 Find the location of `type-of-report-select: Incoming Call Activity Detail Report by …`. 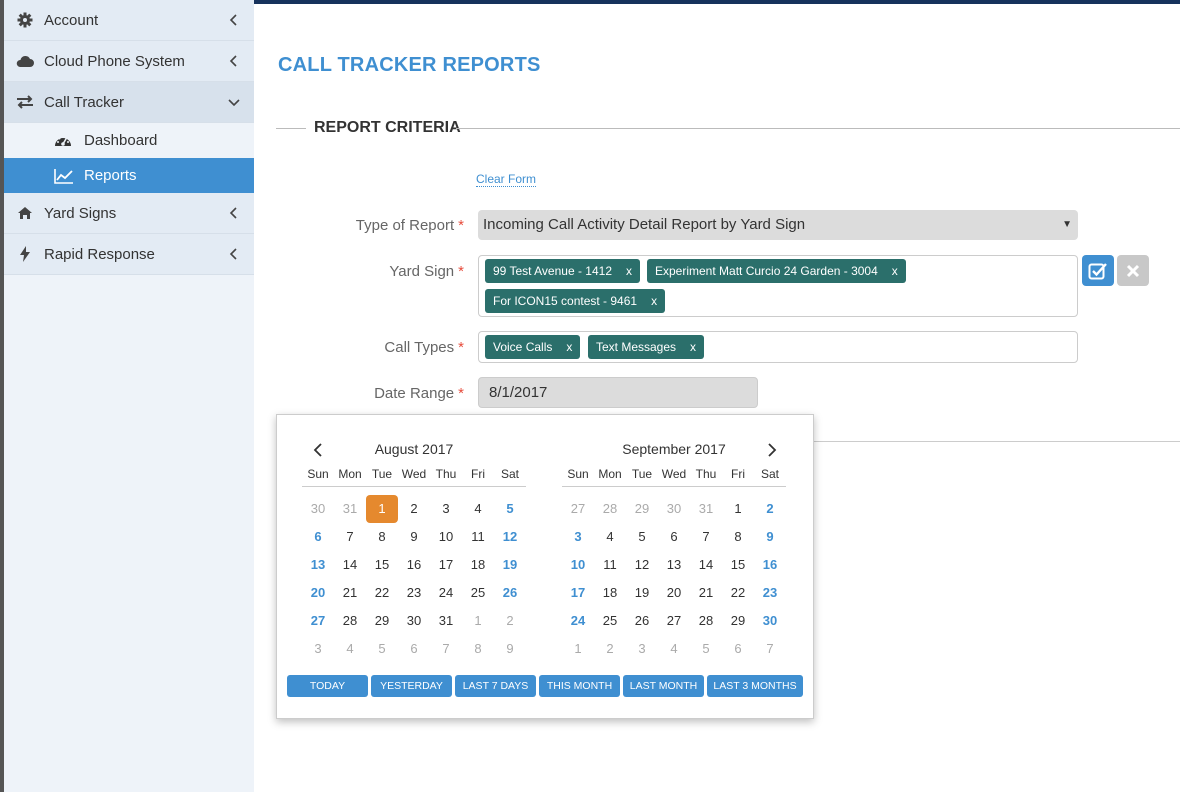

type-of-report-select: Incoming Call Activity Detail Report by … is located at coordinates (778, 225).